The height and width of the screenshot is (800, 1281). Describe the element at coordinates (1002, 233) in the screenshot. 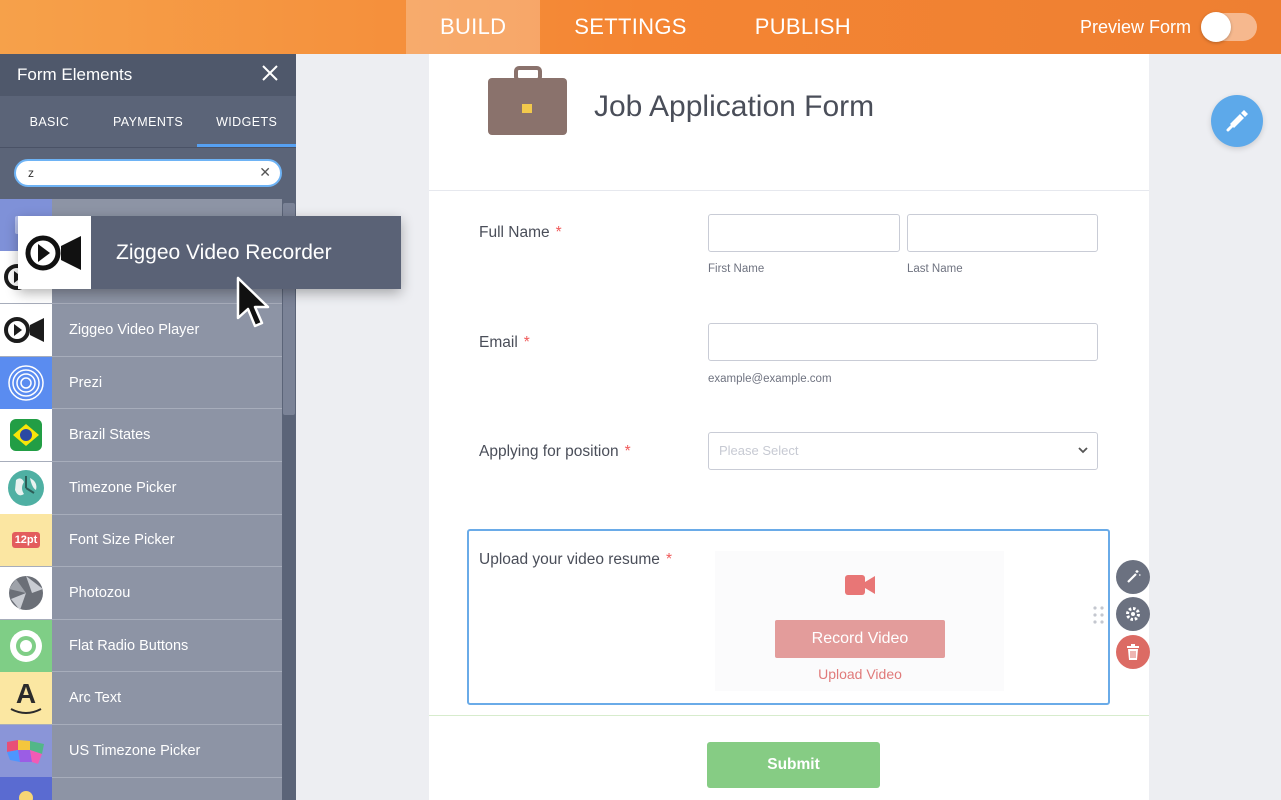

I see `last-name-input` at that location.